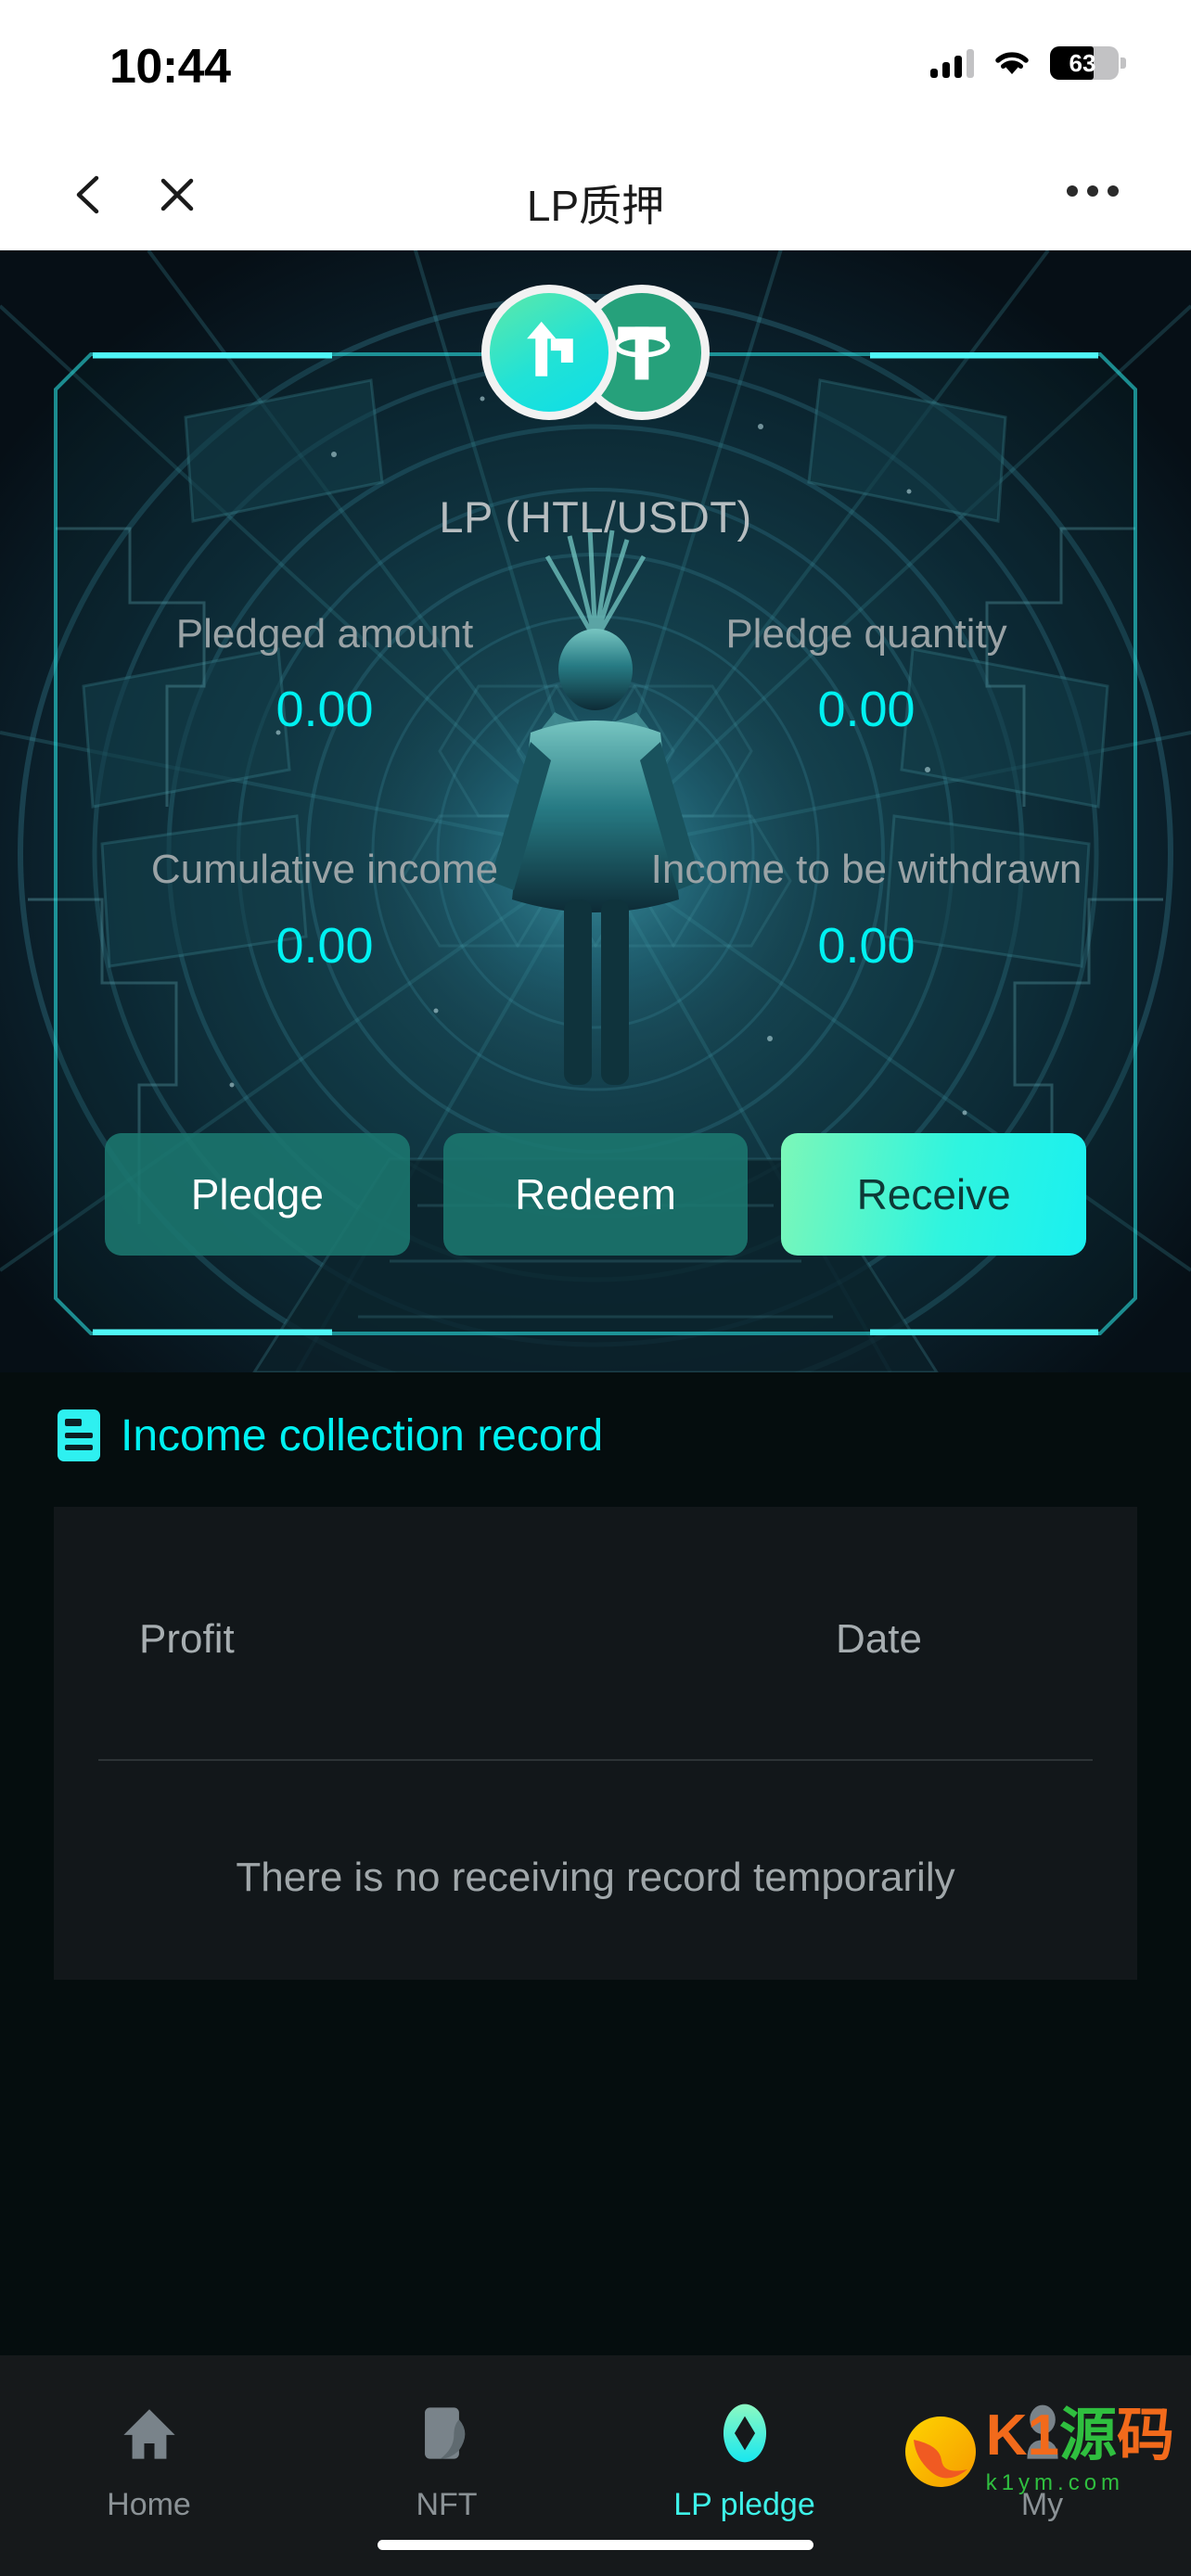 The height and width of the screenshot is (2576, 1191). I want to click on htl-token-icon, so click(549, 353).